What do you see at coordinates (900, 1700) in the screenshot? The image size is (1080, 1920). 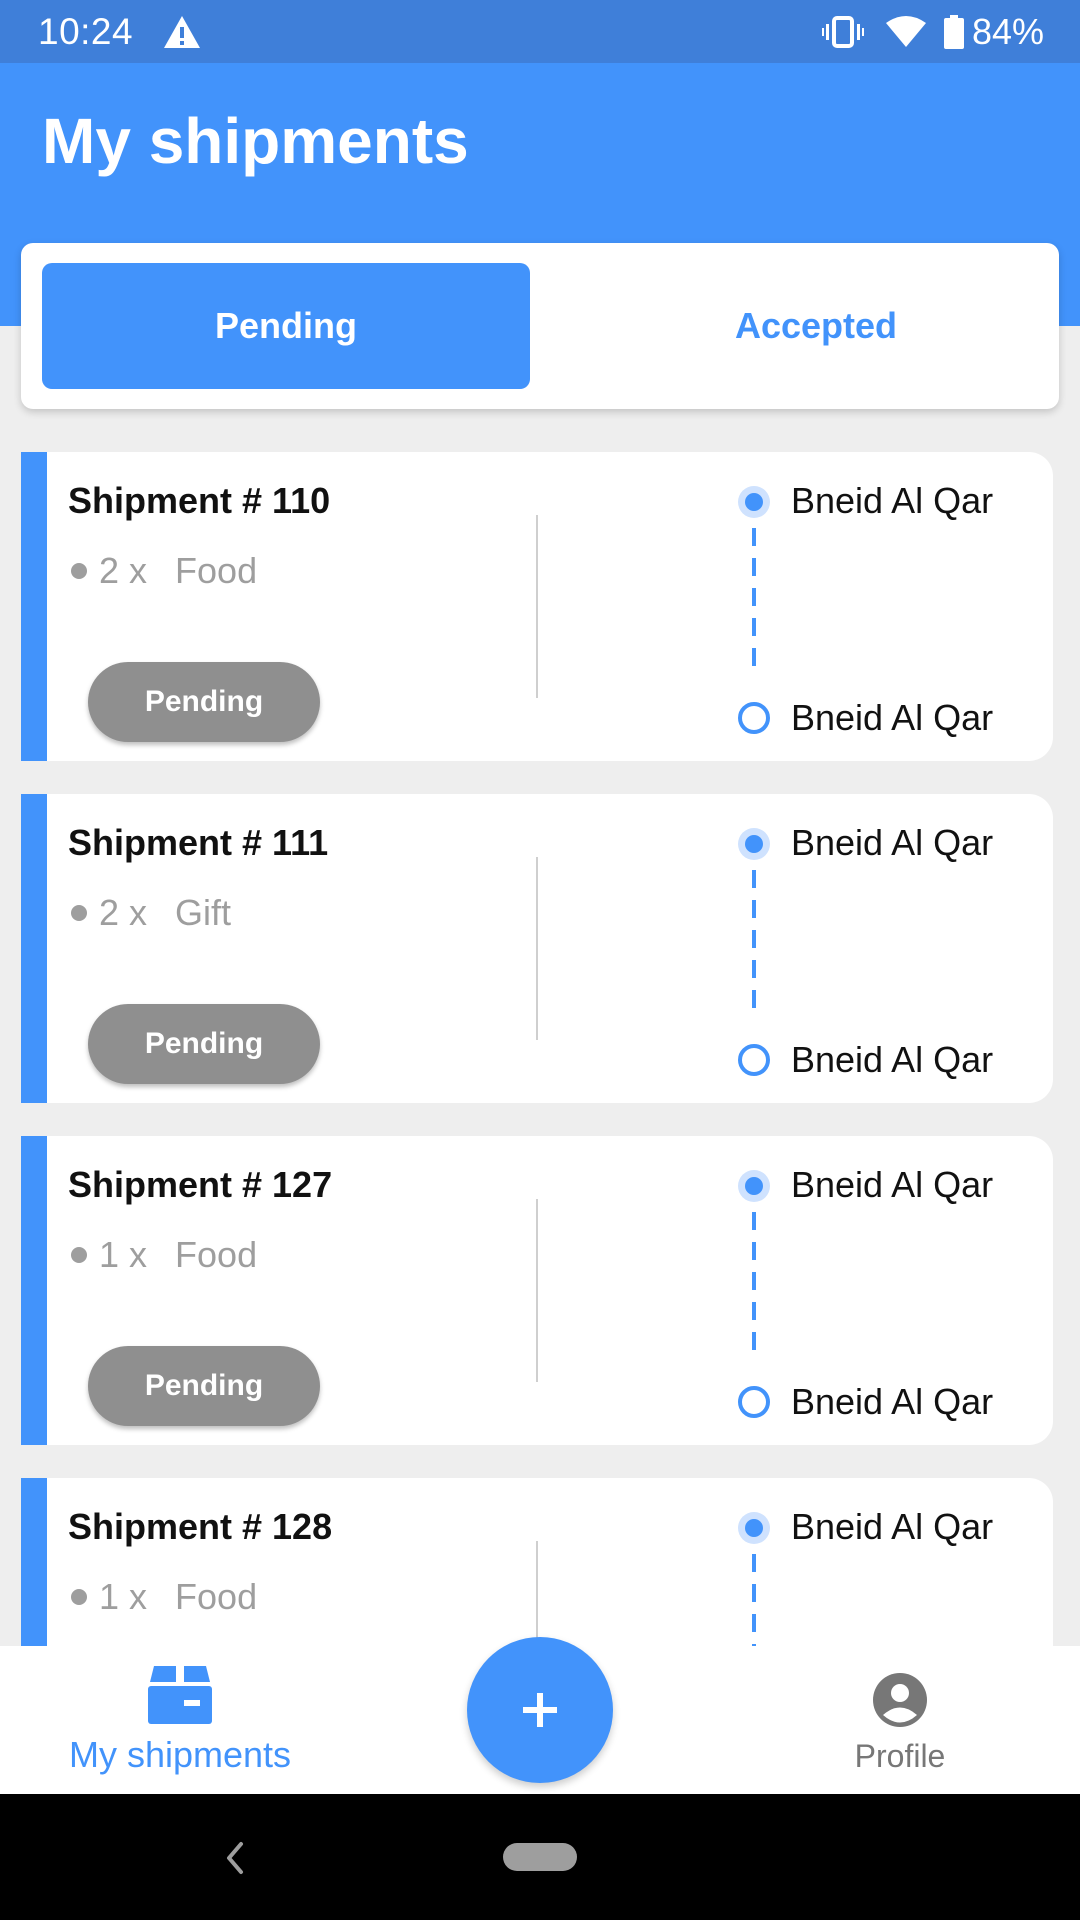 I see `account-circle-icon` at bounding box center [900, 1700].